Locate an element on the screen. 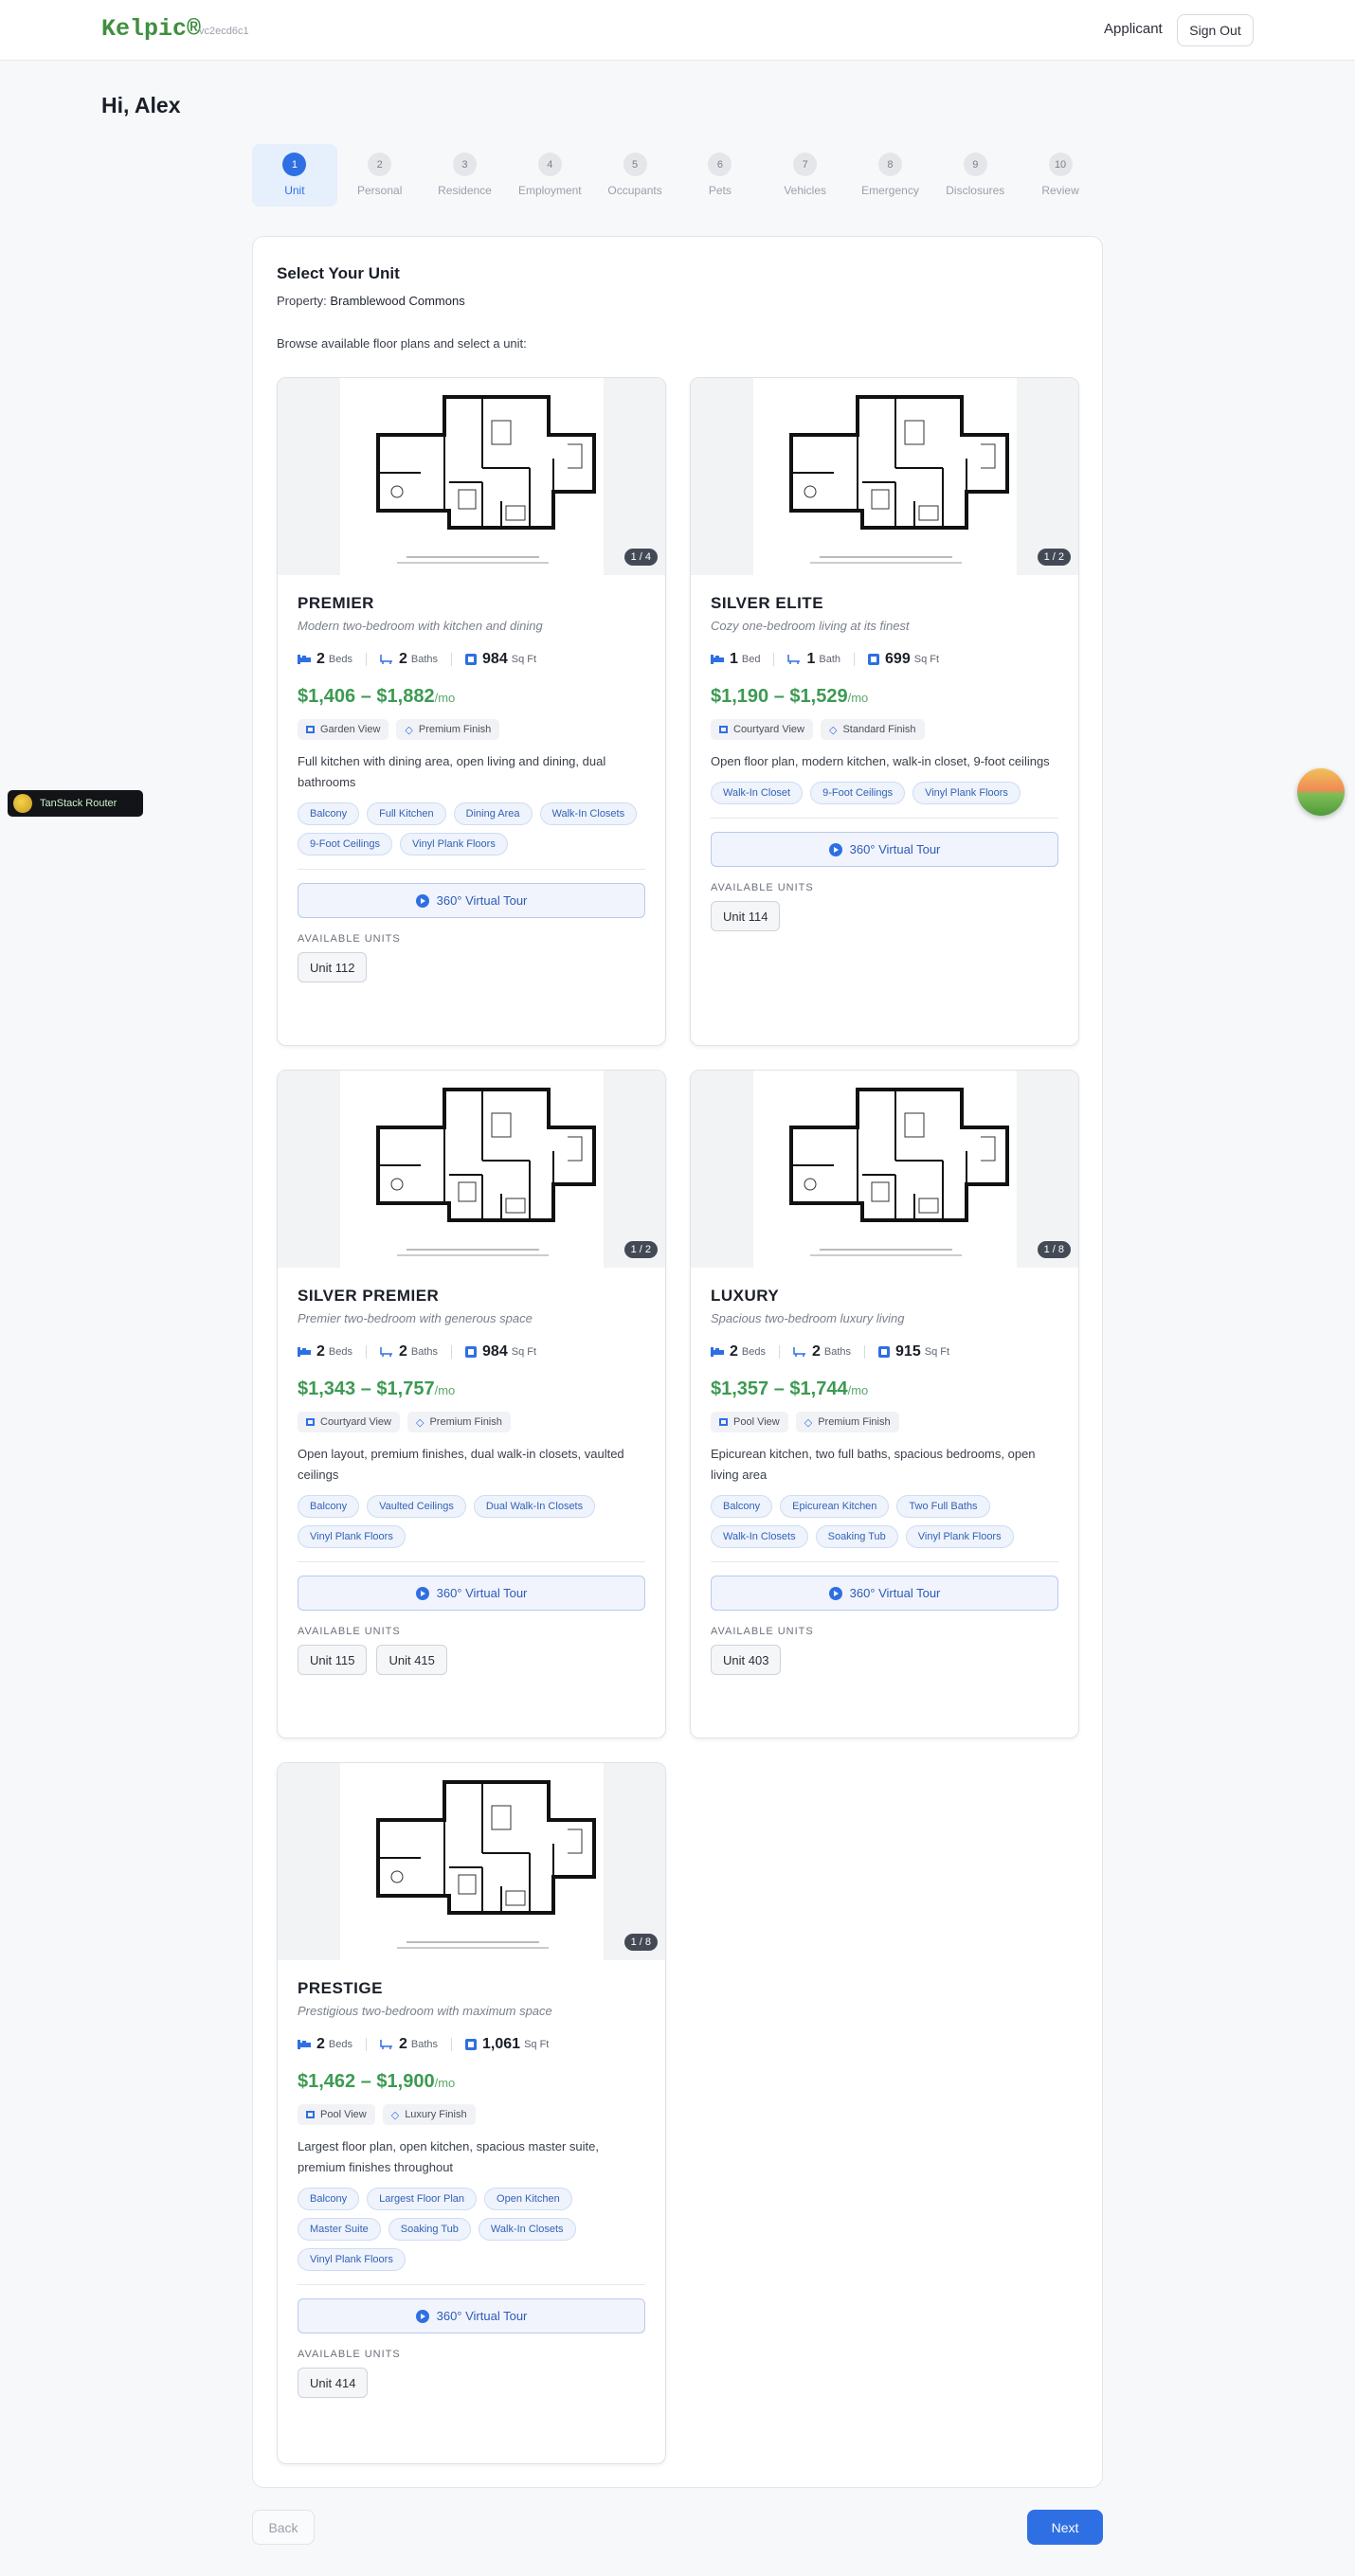  greeting: Hi, Alex is located at coordinates (141, 105).